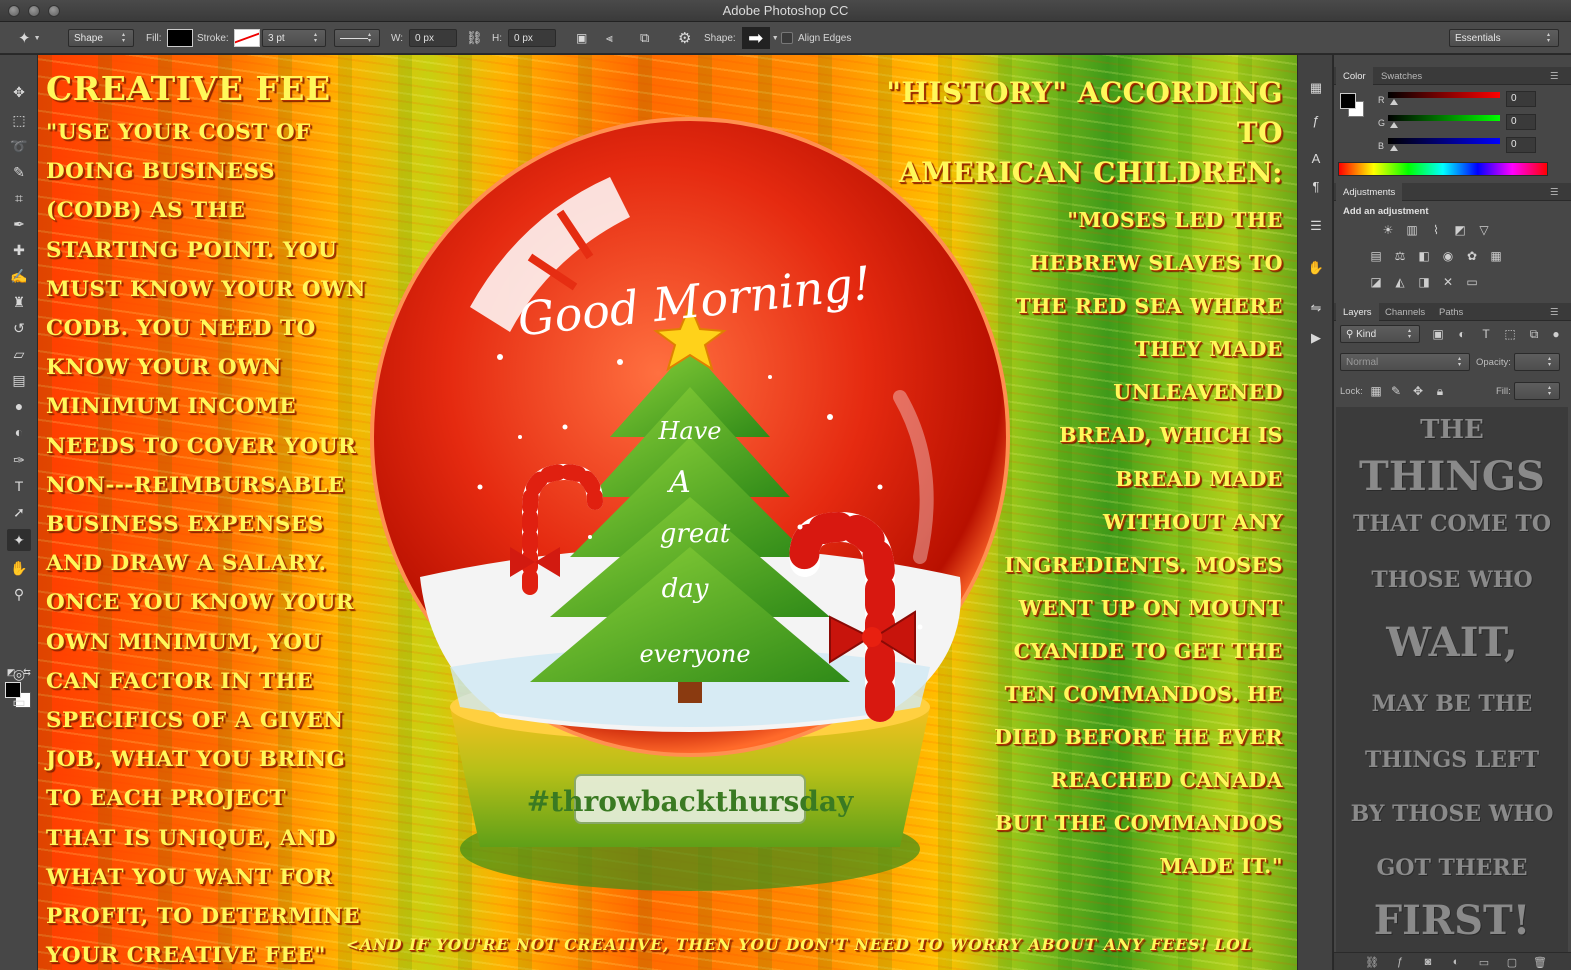 The width and height of the screenshot is (1571, 970). What do you see at coordinates (1504, 38) in the screenshot?
I see `workspace-select: Essentials` at bounding box center [1504, 38].